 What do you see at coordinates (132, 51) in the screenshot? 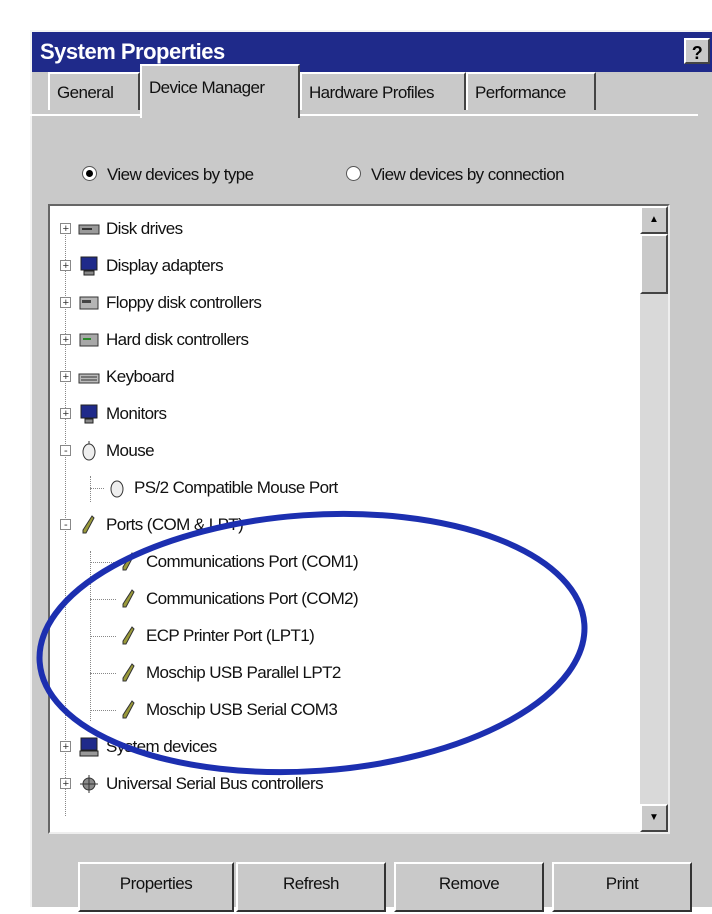
I see `window-title: System Properties` at bounding box center [132, 51].